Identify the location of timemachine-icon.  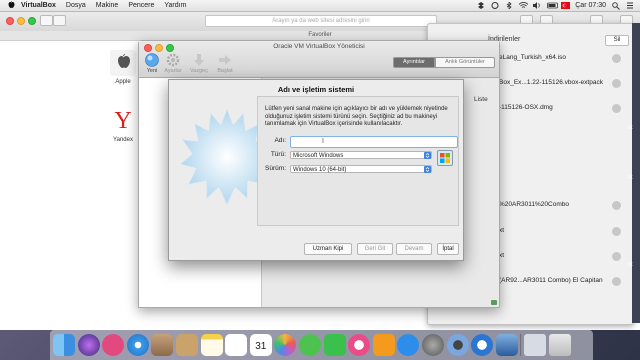
(495, 5).